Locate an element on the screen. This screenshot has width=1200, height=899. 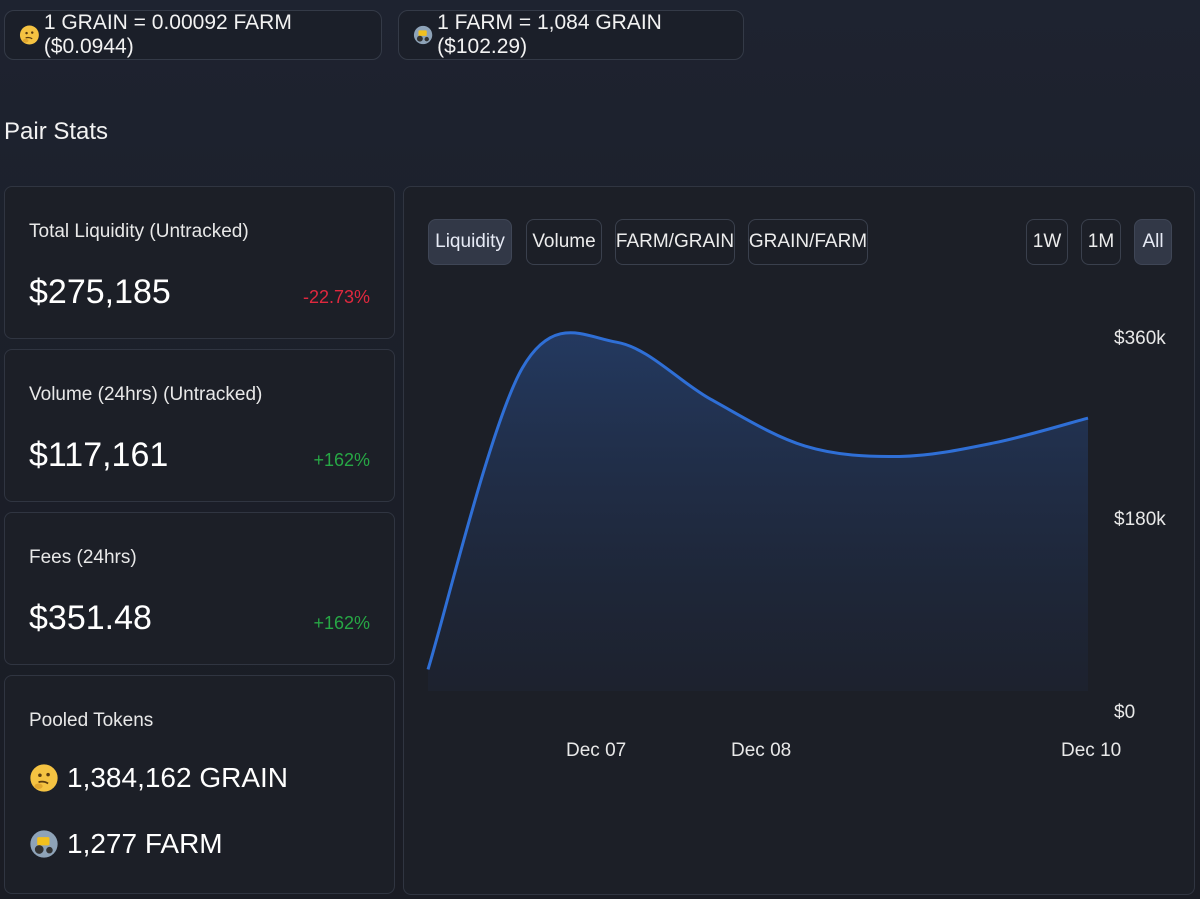
price-pill-grain: 1 GRAIN = 0.00092 FARM ($0.0944) is located at coordinates (193, 35).